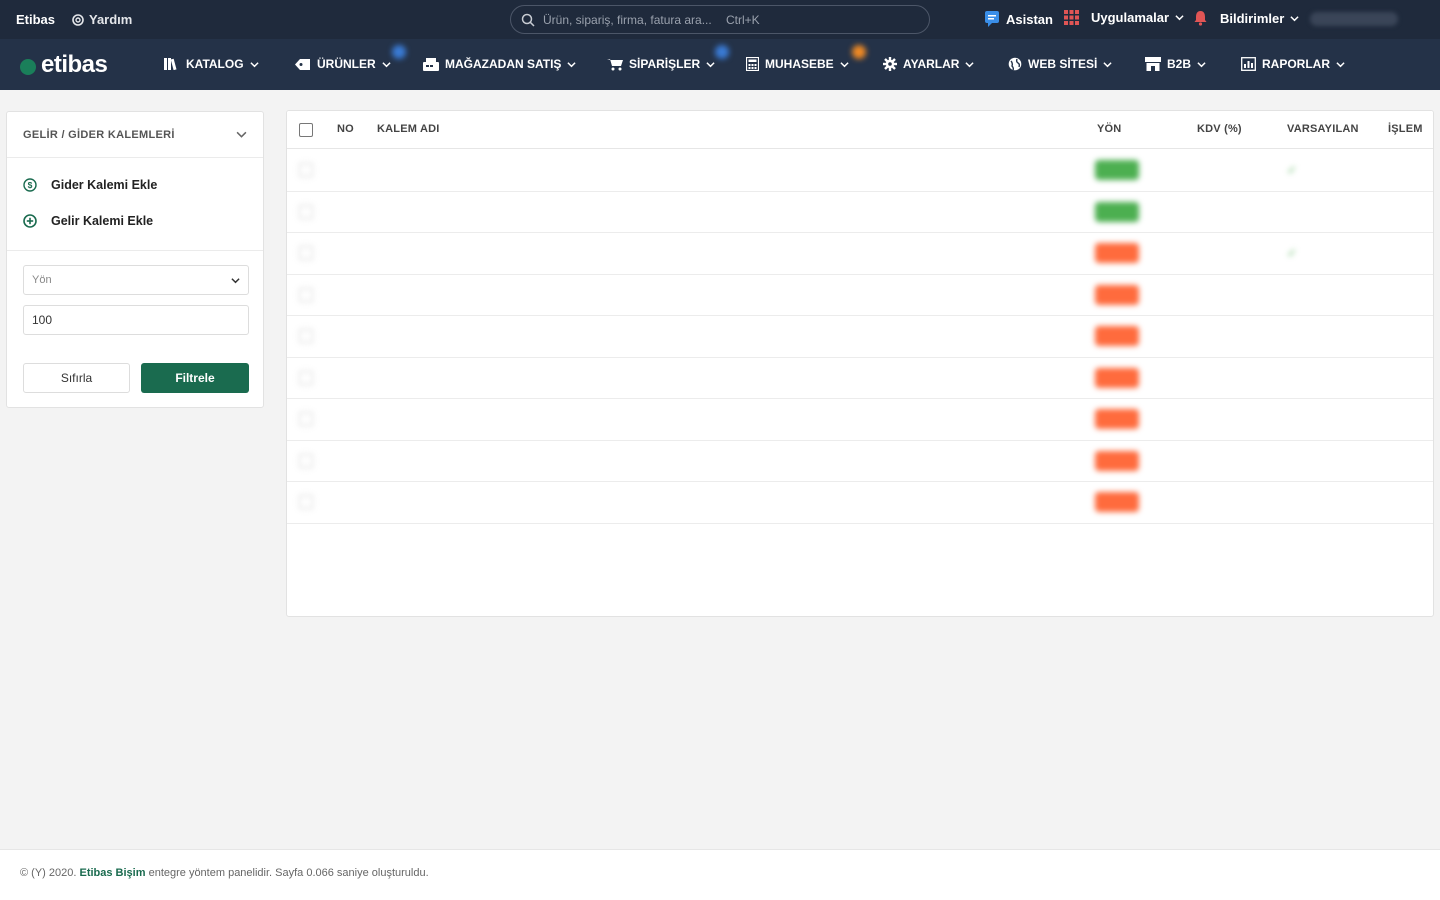  Describe the element at coordinates (30, 221) in the screenshot. I see `plus-circle-icon` at that location.